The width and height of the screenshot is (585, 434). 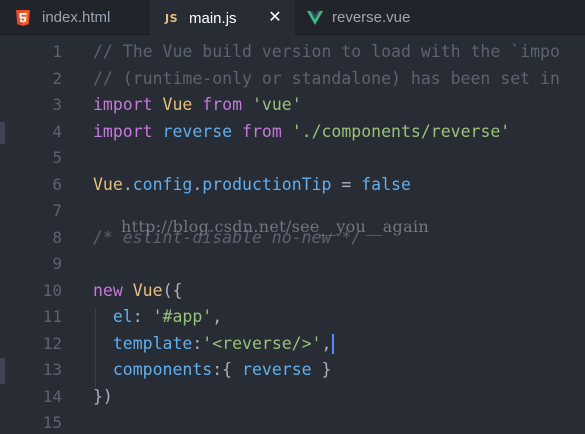 What do you see at coordinates (52, 369) in the screenshot?
I see `line-number: 13` at bounding box center [52, 369].